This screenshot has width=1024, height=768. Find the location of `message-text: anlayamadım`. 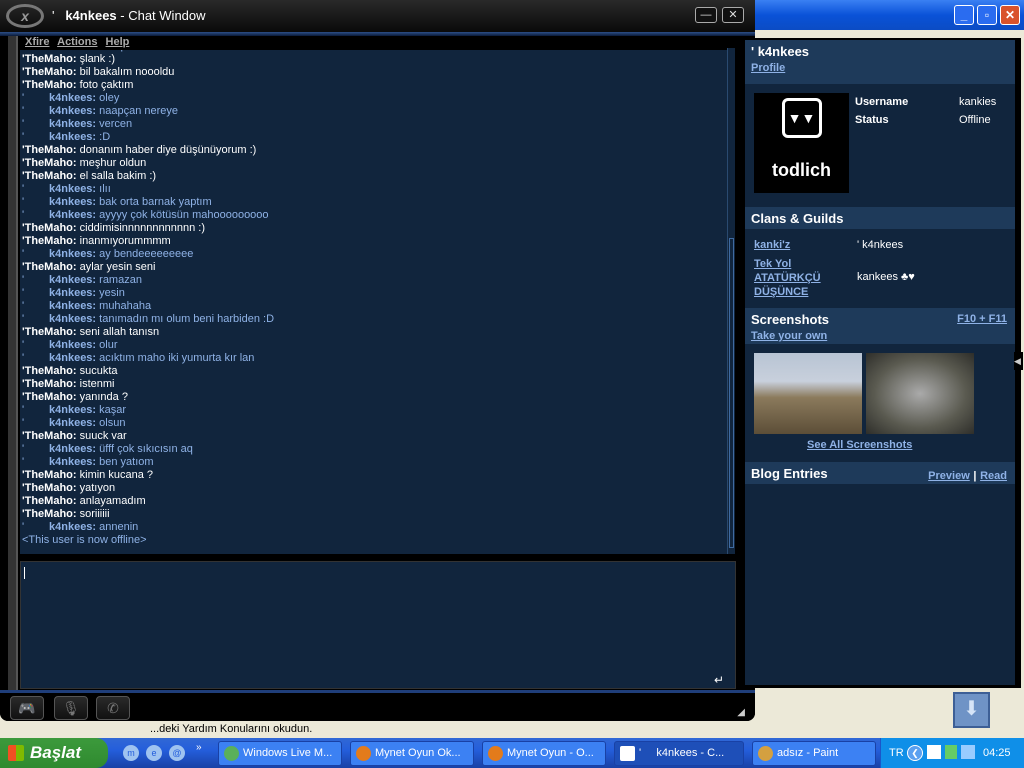

message-text: anlayamadım is located at coordinates (111, 501).